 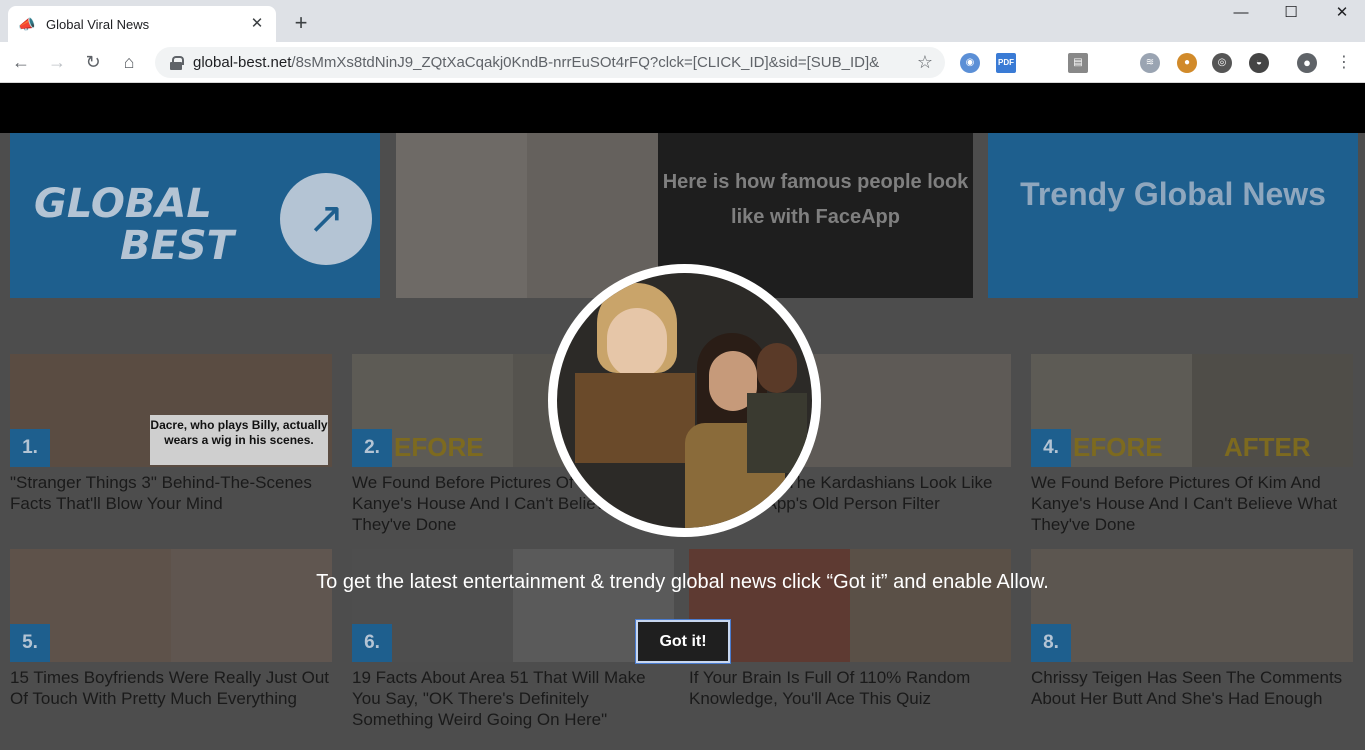 What do you see at coordinates (57, 62) in the screenshot?
I see `forward-button: →` at bounding box center [57, 62].